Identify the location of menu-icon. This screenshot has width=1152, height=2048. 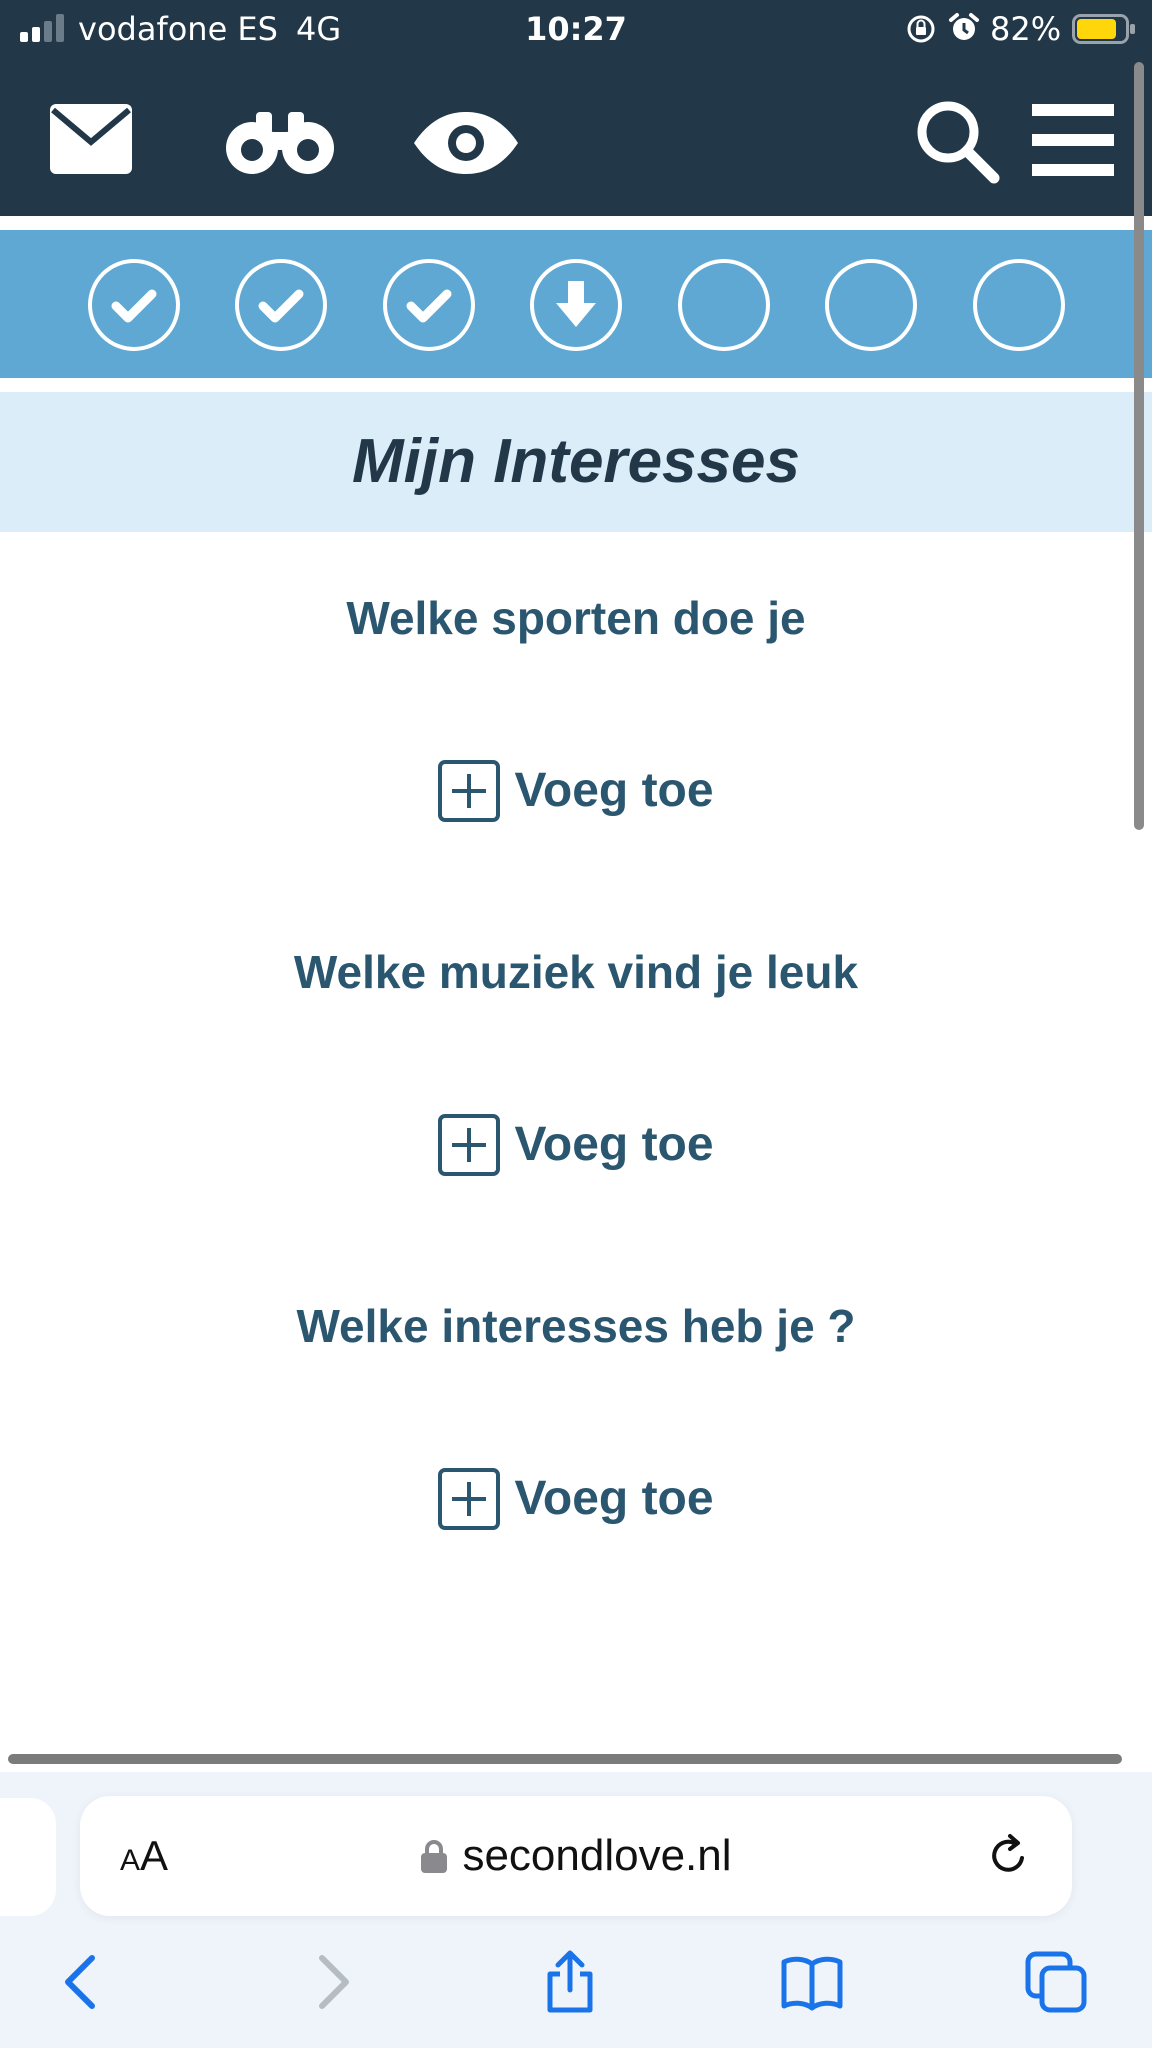
(1073, 140).